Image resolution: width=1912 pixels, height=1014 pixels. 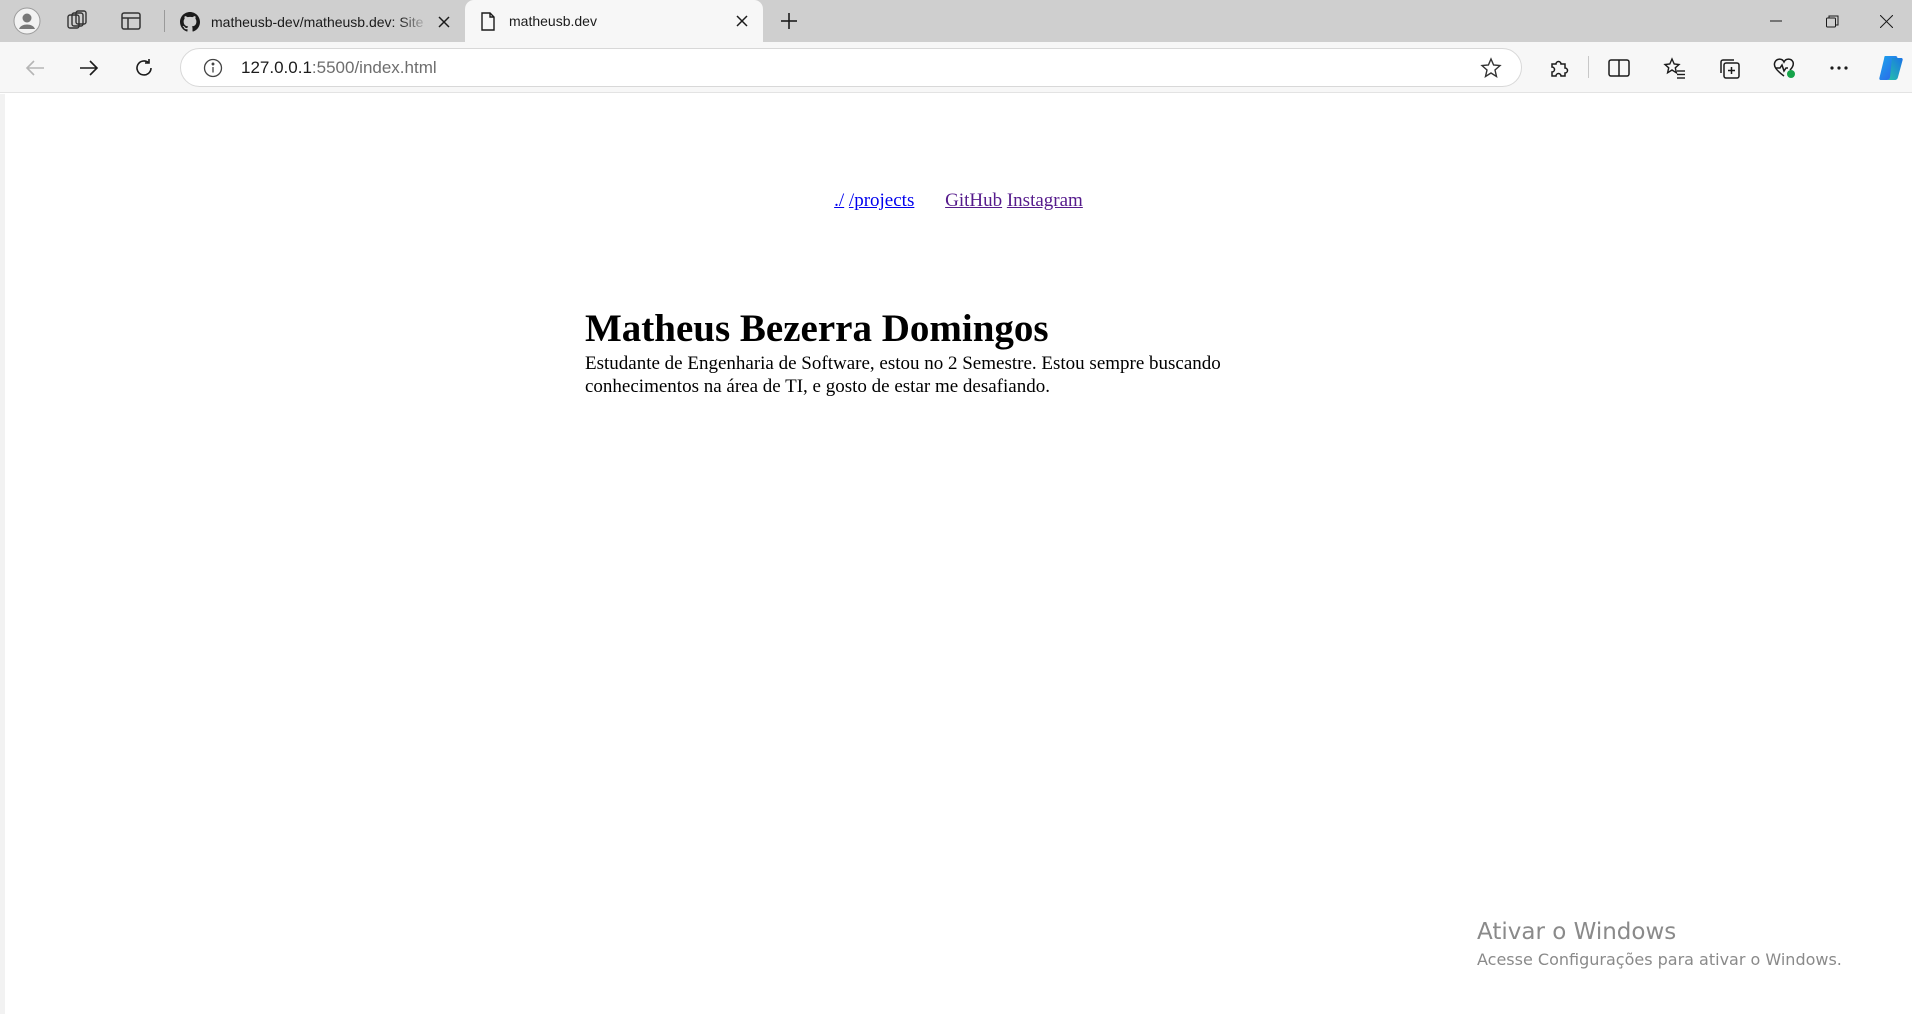 I want to click on tab-actions-icon, so click(x=131, y=21).